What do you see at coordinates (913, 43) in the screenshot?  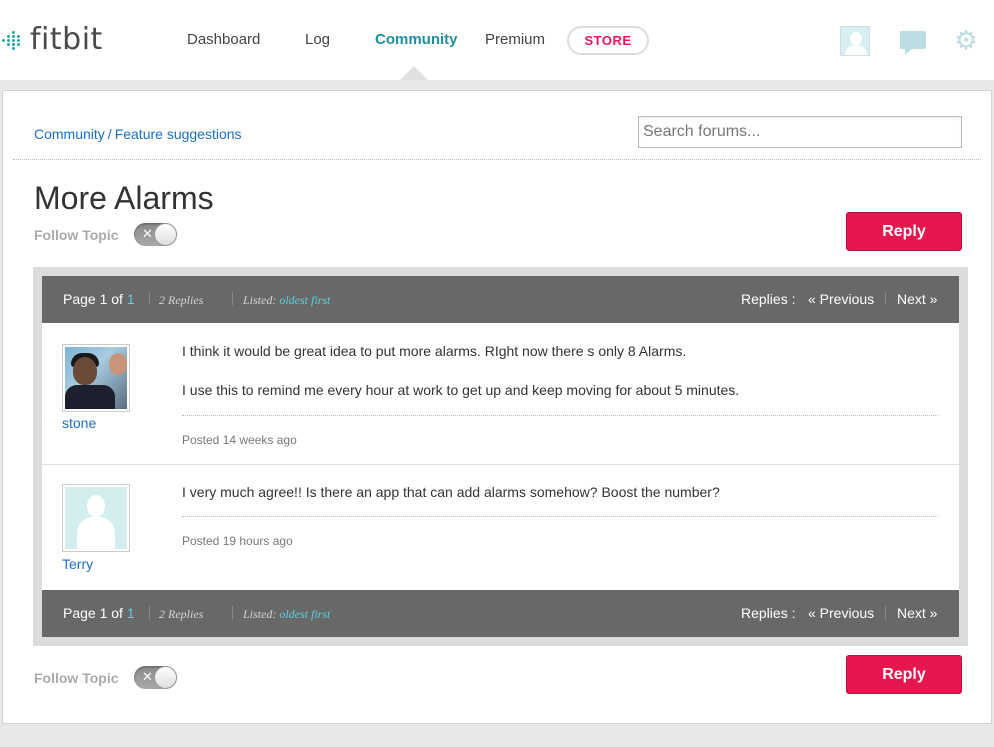 I see `messages-icon` at bounding box center [913, 43].